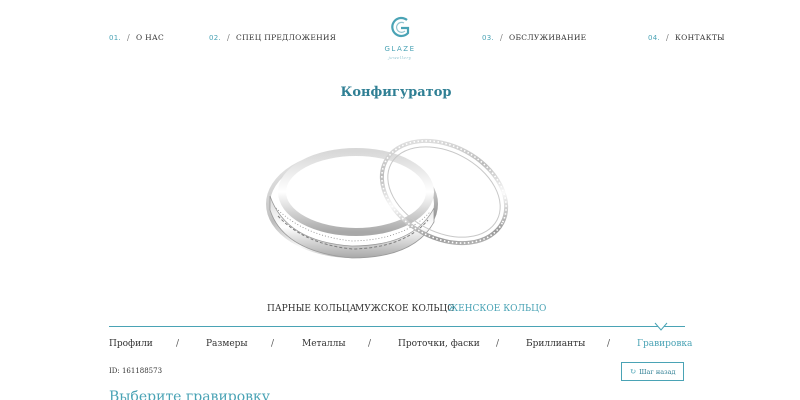 Image resolution: width=800 pixels, height=400 pixels. What do you see at coordinates (439, 344) in the screenshot?
I see `step-grooves: Проточки, фаски` at bounding box center [439, 344].